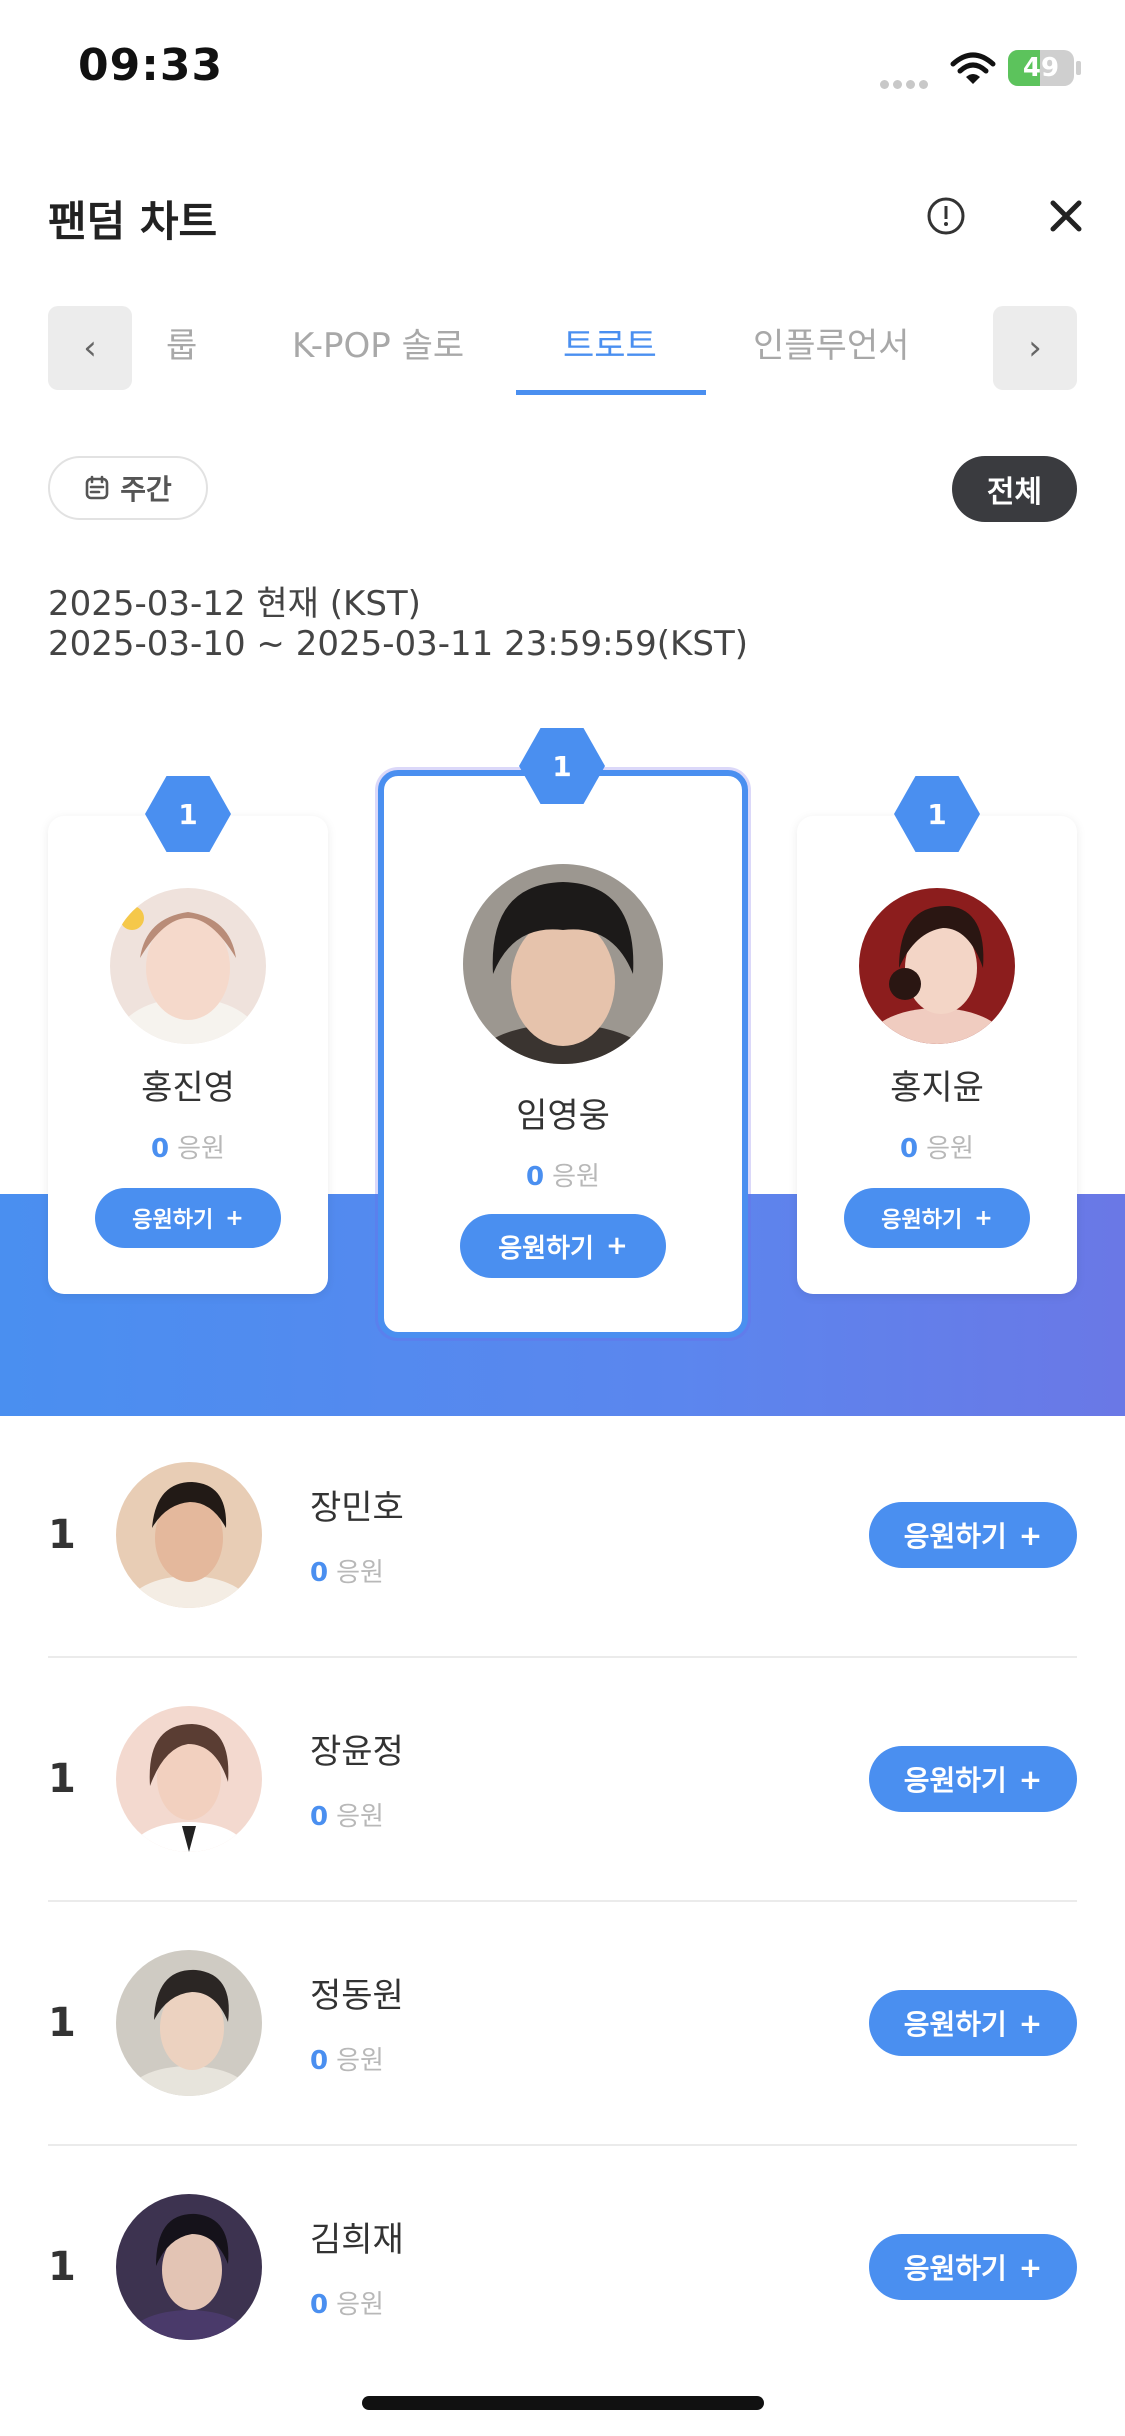  What do you see at coordinates (234, 604) in the screenshot?
I see `current-date: 2025-03-12 현재 (KST)` at bounding box center [234, 604].